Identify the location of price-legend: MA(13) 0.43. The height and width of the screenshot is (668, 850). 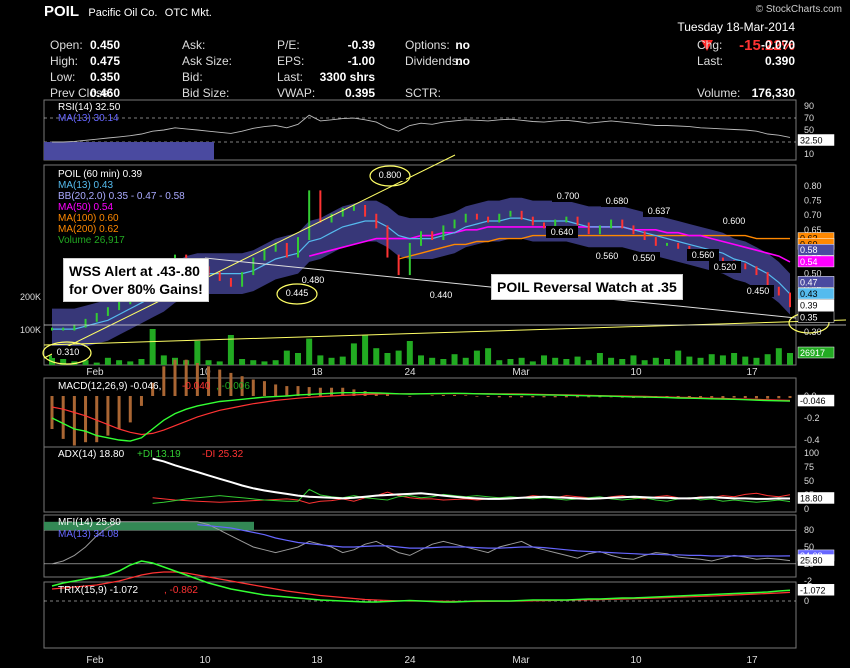
(85, 185).